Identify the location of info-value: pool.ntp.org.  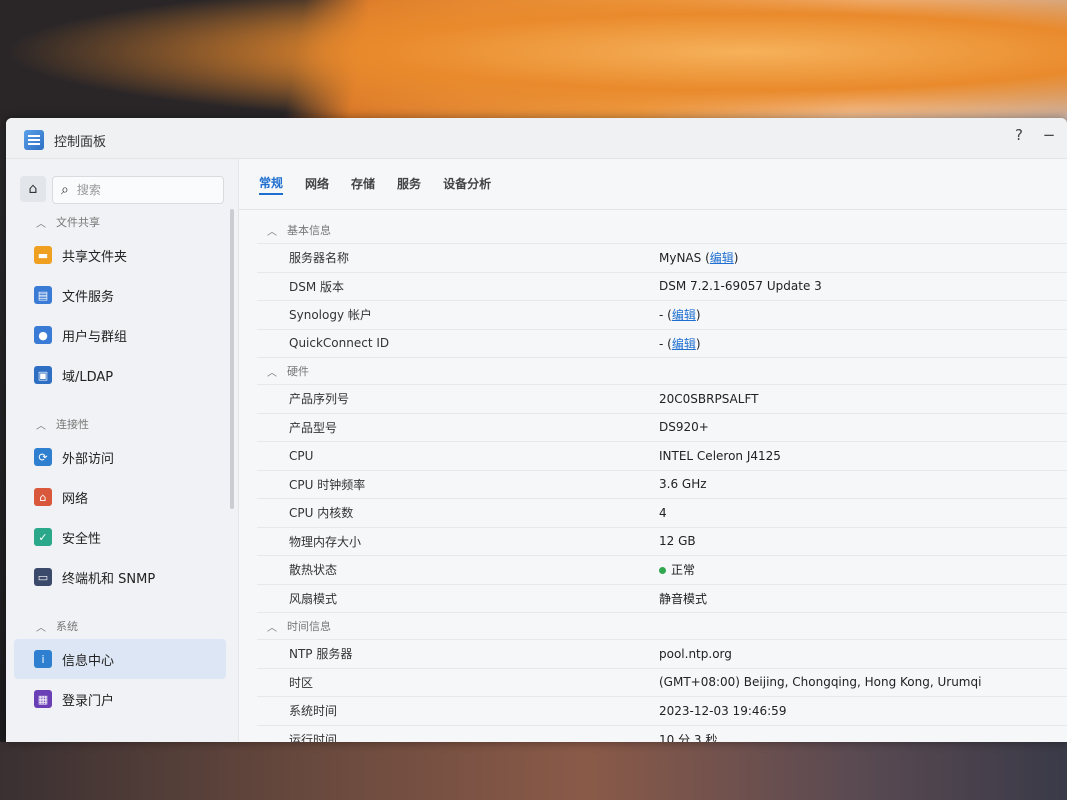
(695, 654).